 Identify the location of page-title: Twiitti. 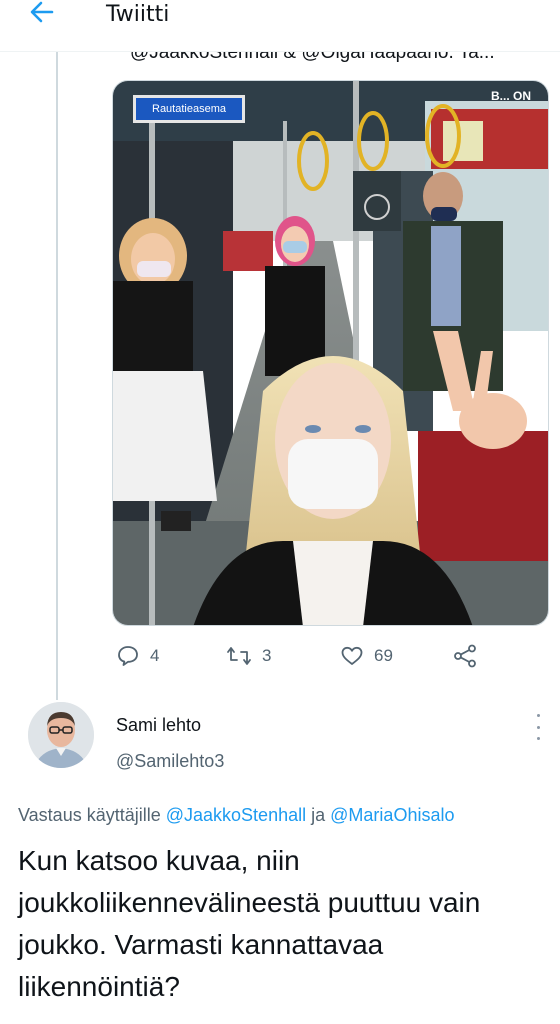
(138, 14).